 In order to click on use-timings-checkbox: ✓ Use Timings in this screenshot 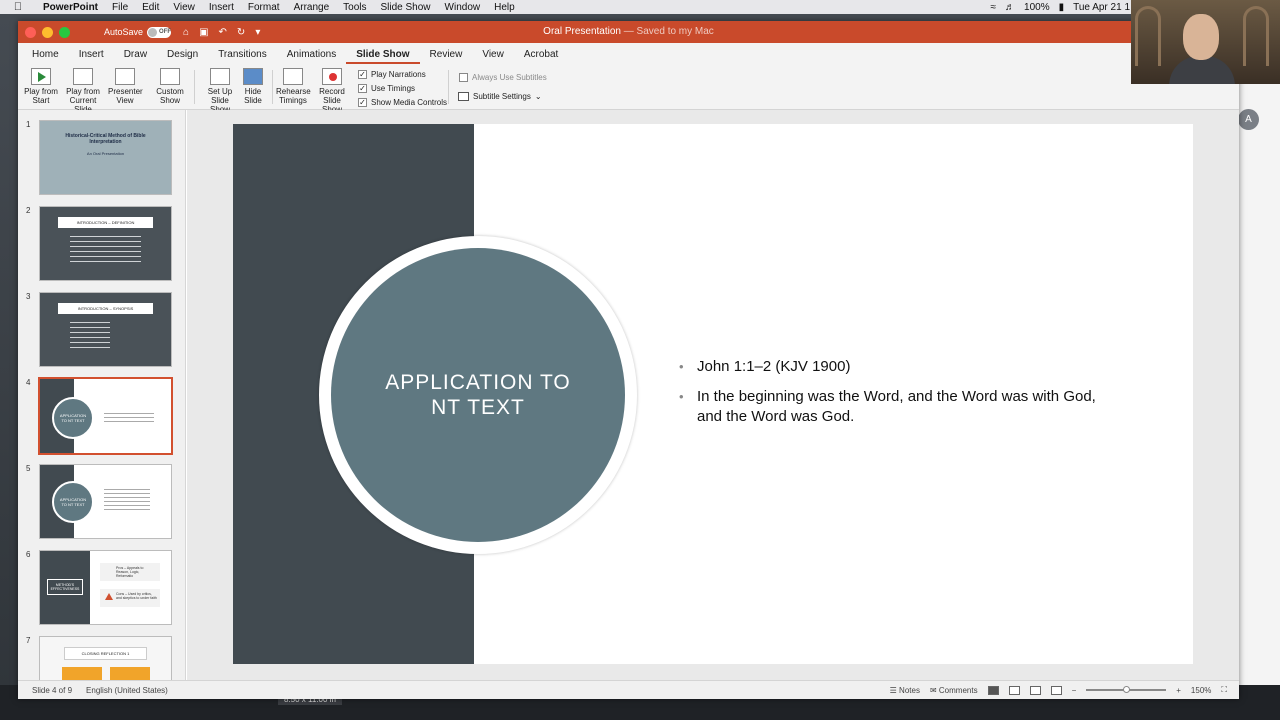, I will do `click(386, 88)`.